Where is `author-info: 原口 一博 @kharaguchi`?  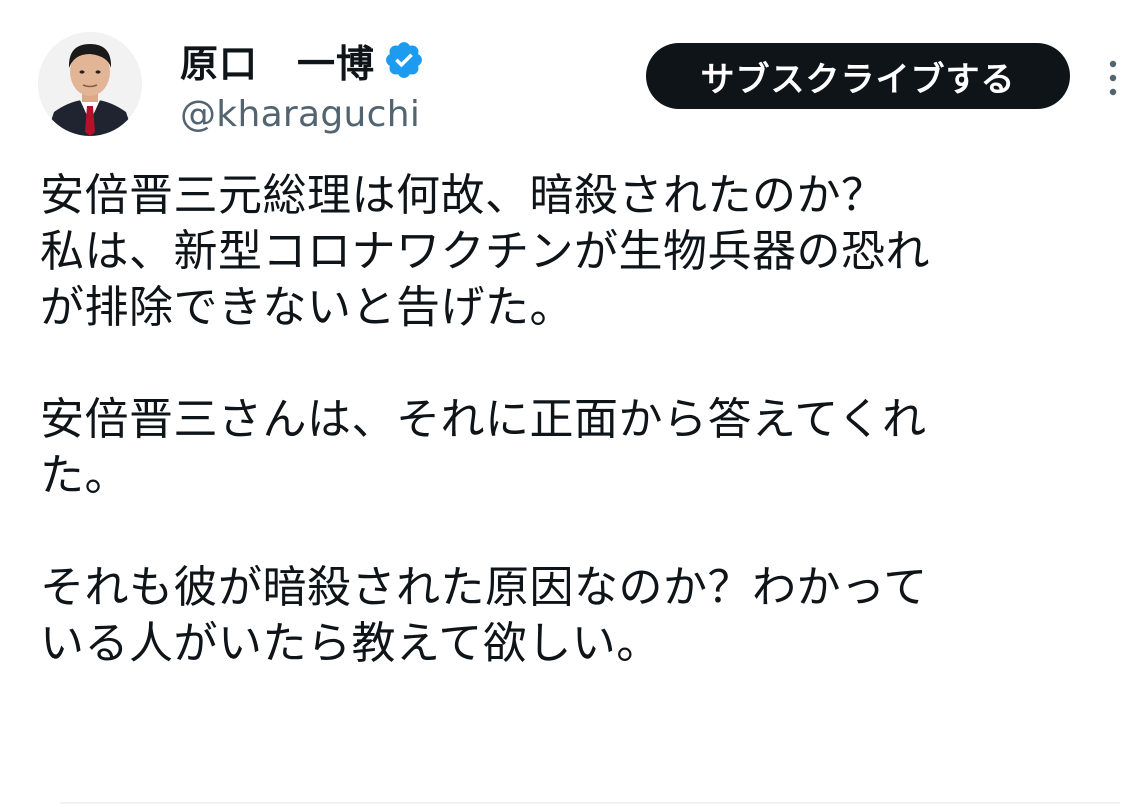
author-info: 原口 一博 @kharaguchi is located at coordinates (302, 83).